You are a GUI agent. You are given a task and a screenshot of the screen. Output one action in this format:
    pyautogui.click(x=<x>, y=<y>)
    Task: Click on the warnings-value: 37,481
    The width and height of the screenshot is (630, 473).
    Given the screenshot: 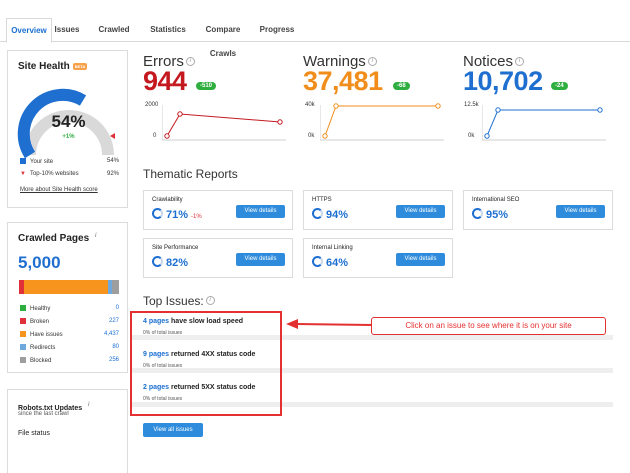 What is the action you would take?
    pyautogui.click(x=343, y=81)
    